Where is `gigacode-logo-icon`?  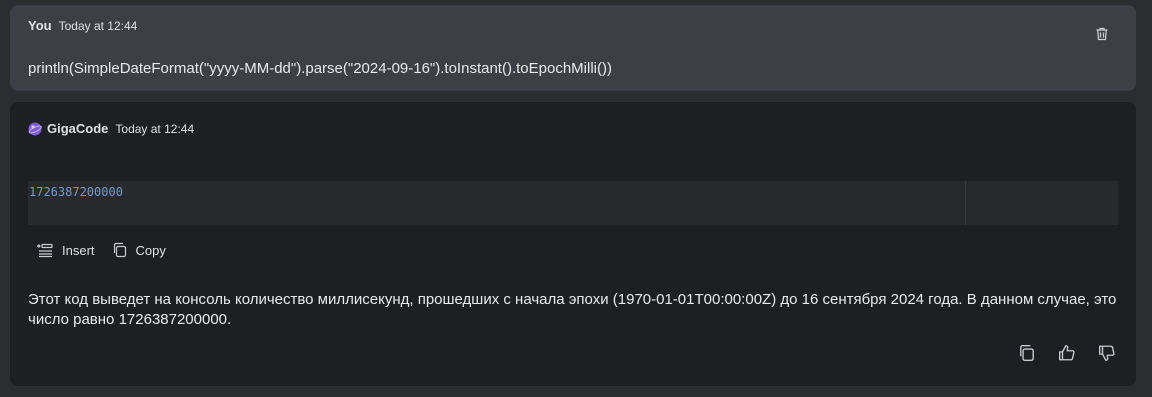 gigacode-logo-icon is located at coordinates (35, 129).